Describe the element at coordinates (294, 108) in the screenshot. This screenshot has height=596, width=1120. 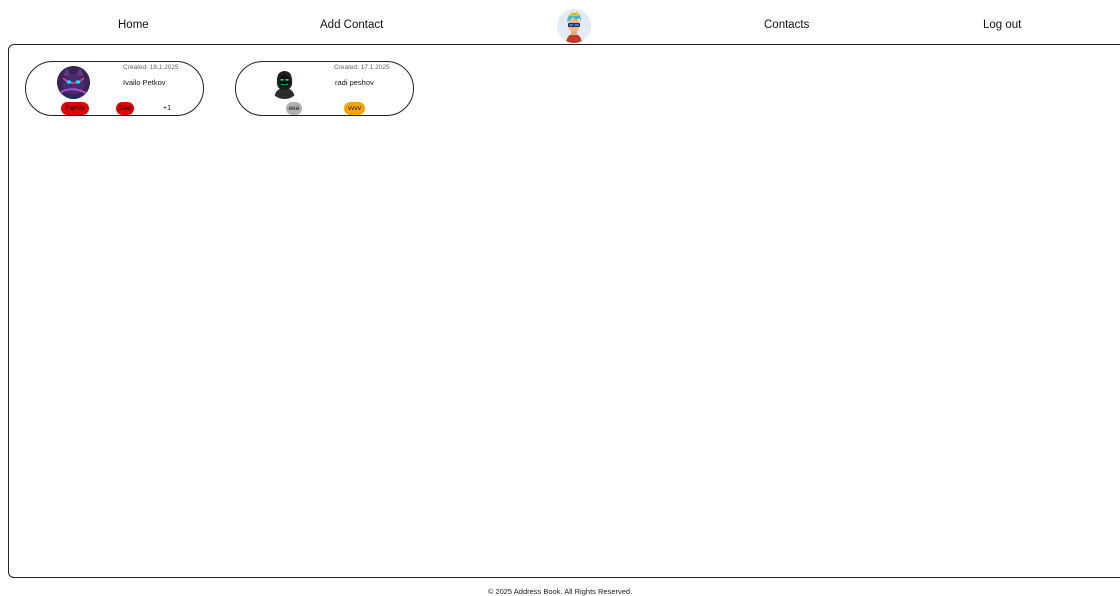
I see `contact-tag: eee` at that location.